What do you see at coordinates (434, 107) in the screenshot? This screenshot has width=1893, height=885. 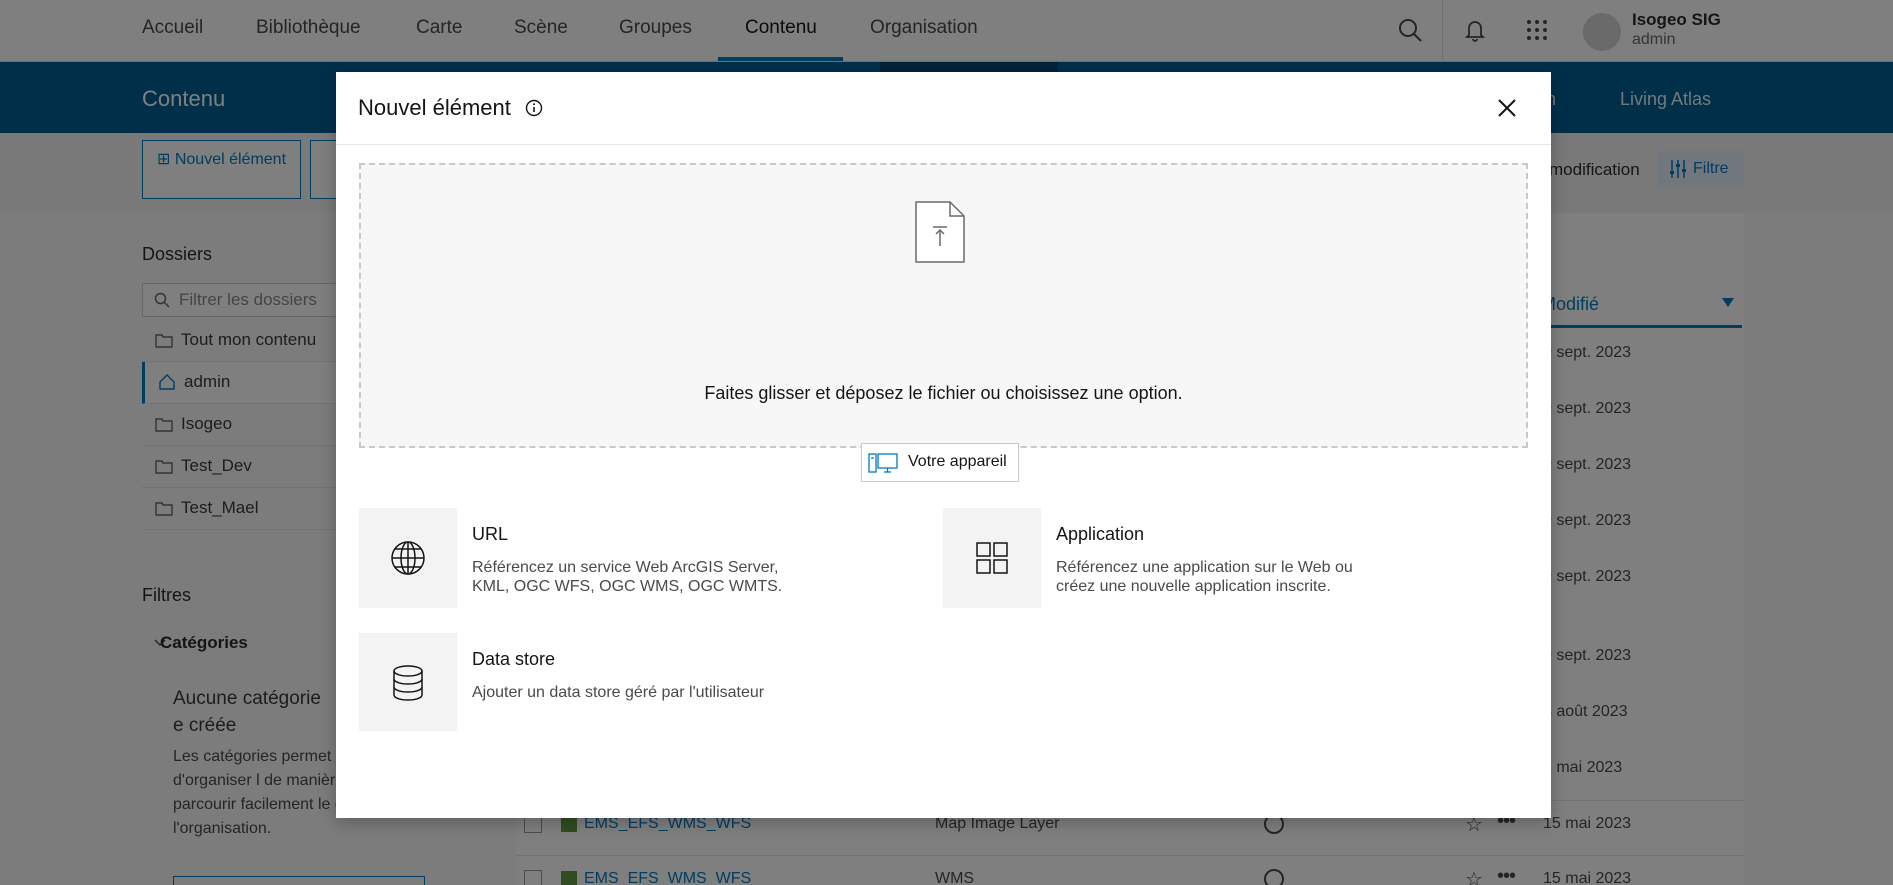 I see `modal-title: Nouvel élément` at bounding box center [434, 107].